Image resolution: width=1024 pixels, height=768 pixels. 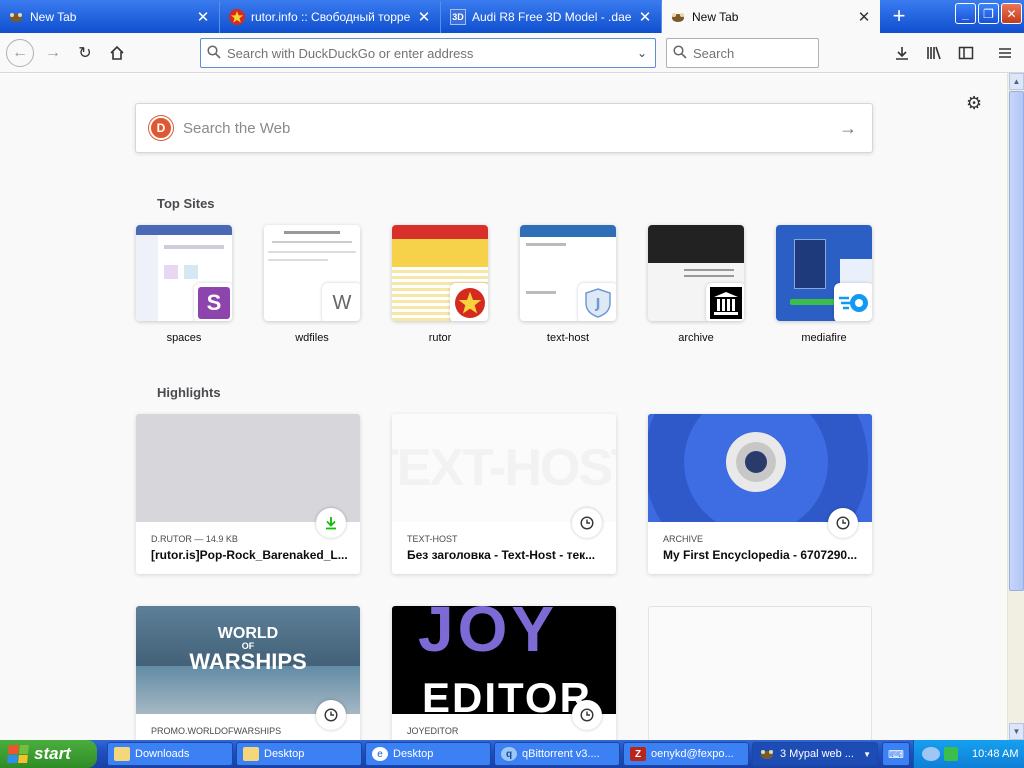 I want to click on tab-rutor: rutor.info :: Свободный торрент ✕, so click(x=331, y=17).